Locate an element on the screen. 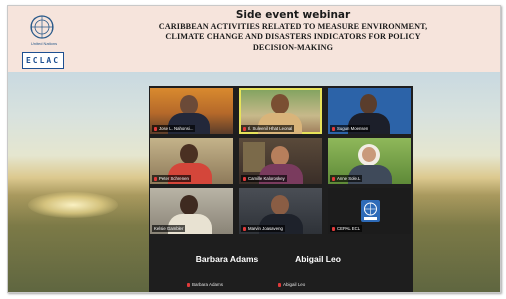 The width and height of the screenshot is (506, 299). title-line-1: Side event webinar is located at coordinates (293, 15).